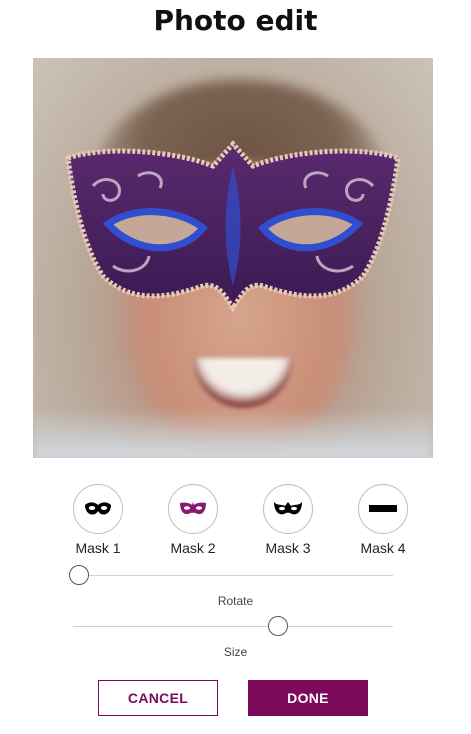  What do you see at coordinates (235, 652) in the screenshot?
I see `size-label: Size` at bounding box center [235, 652].